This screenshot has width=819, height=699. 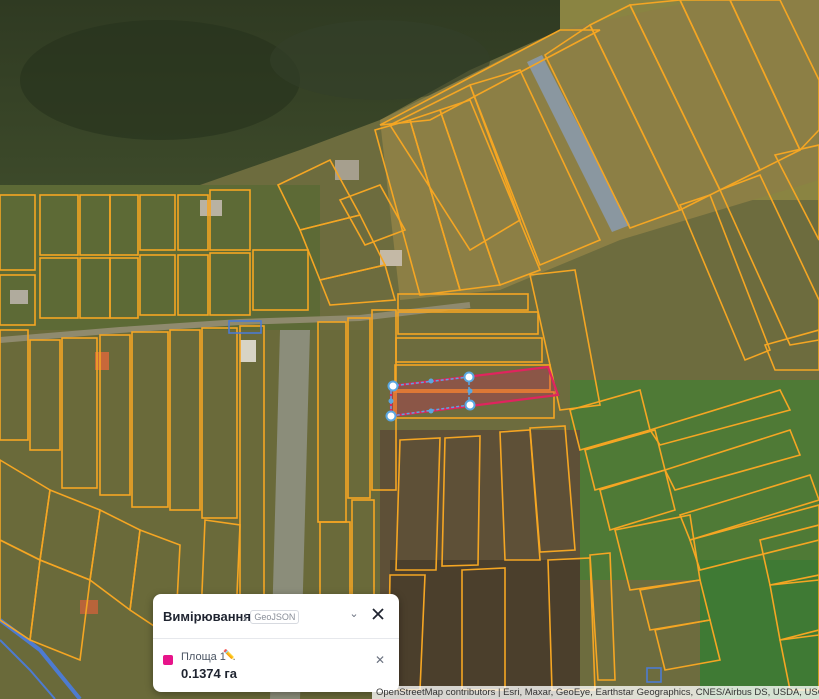 I want to click on geojson-label: GeoJSON, so click(x=275, y=617).